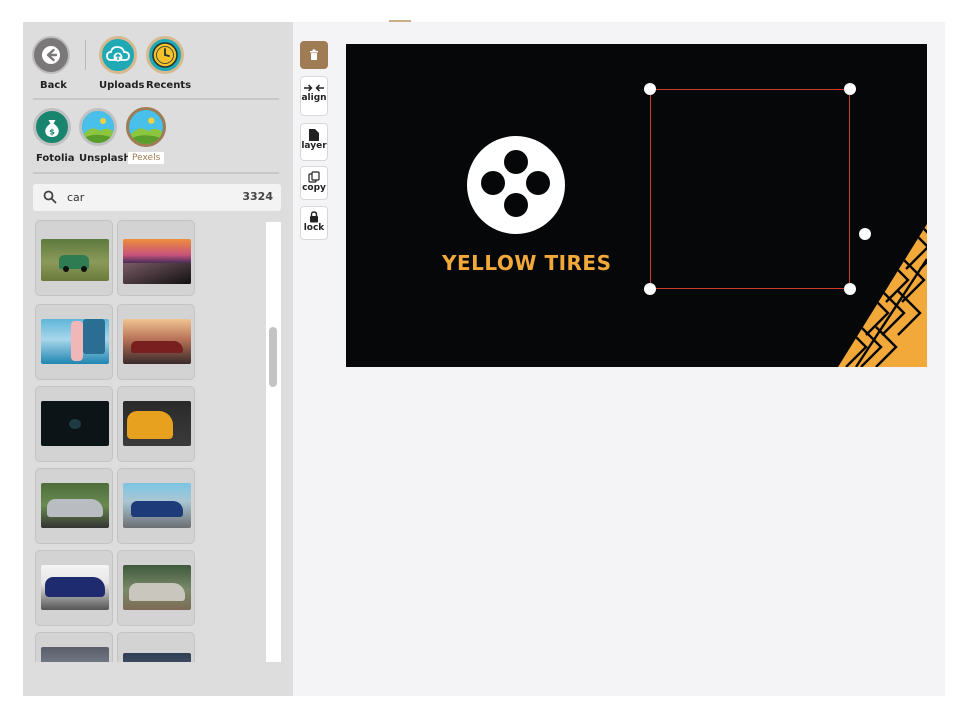 The width and height of the screenshot is (967, 719). Describe the element at coordinates (85, 55) in the screenshot. I see `nav-divider` at that location.